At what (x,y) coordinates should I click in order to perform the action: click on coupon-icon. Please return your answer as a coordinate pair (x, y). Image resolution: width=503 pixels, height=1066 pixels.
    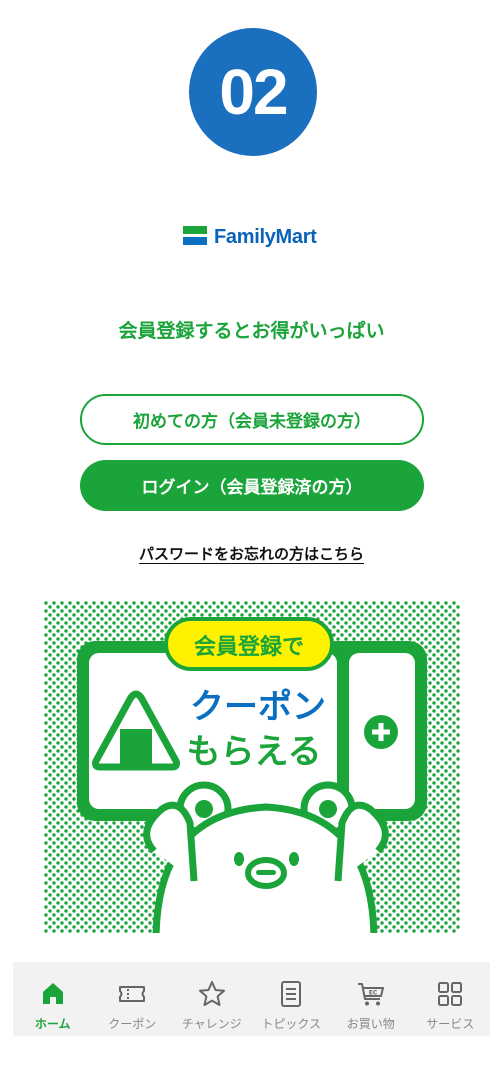
    Looking at the image, I should click on (132, 994).